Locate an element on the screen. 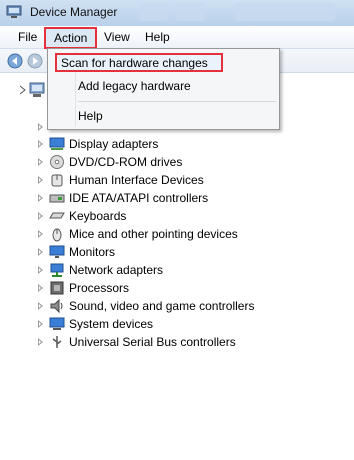 The height and width of the screenshot is (460, 354). computer-icon is located at coordinates (32, 89).